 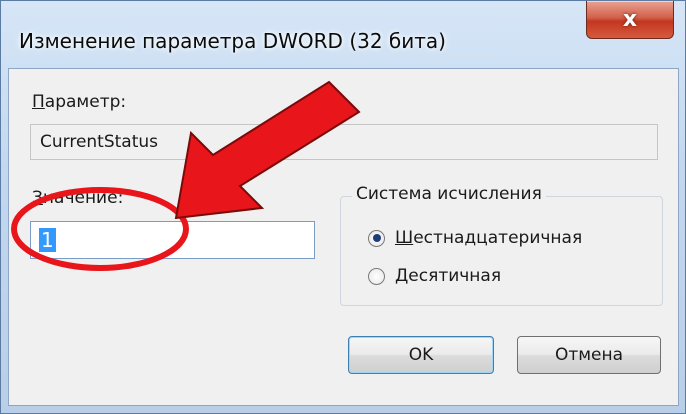 I want to click on name-label: Параметр:, so click(x=79, y=102).